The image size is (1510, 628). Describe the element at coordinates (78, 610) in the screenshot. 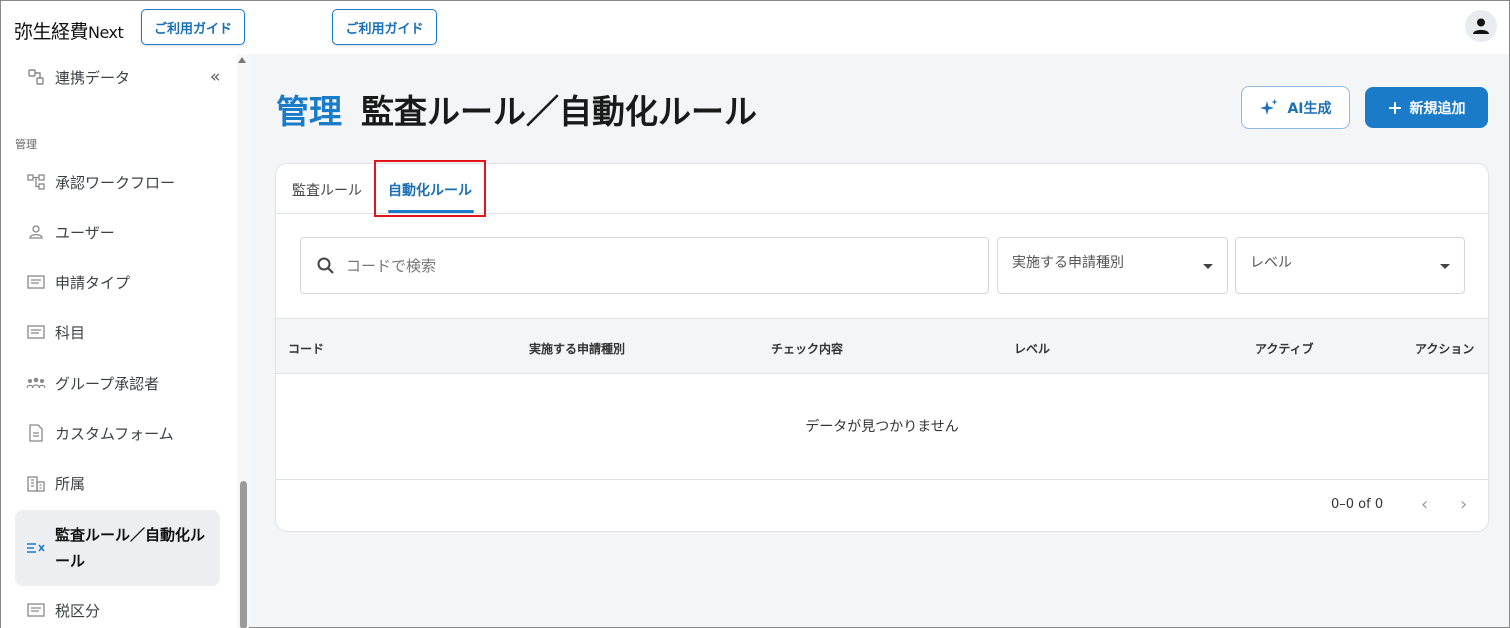

I see `sidebar-item-label: 税区分` at that location.